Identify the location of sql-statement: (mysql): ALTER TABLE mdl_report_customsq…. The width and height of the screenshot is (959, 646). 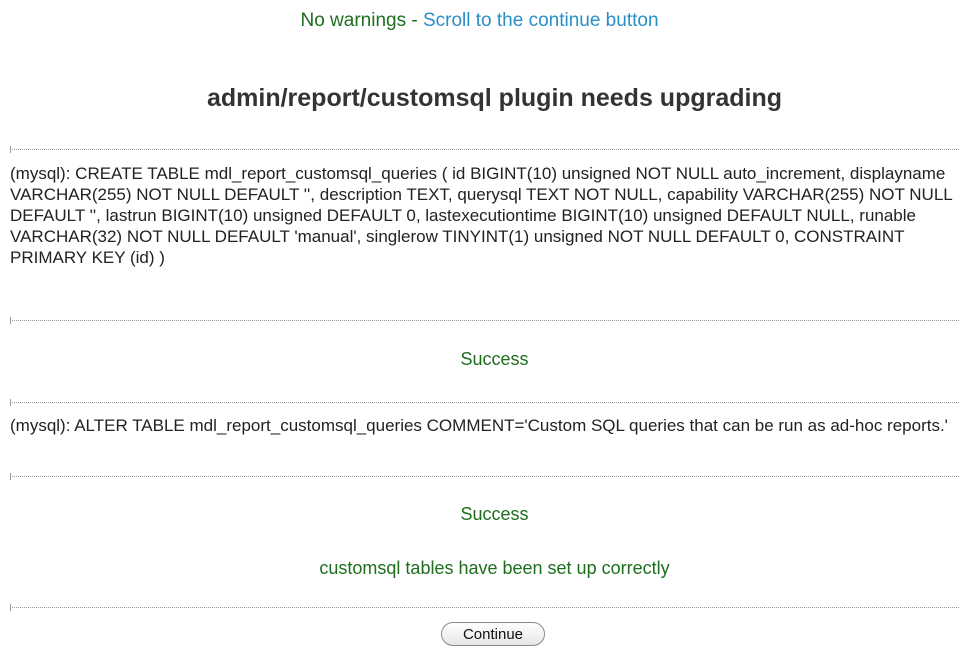
(479, 425).